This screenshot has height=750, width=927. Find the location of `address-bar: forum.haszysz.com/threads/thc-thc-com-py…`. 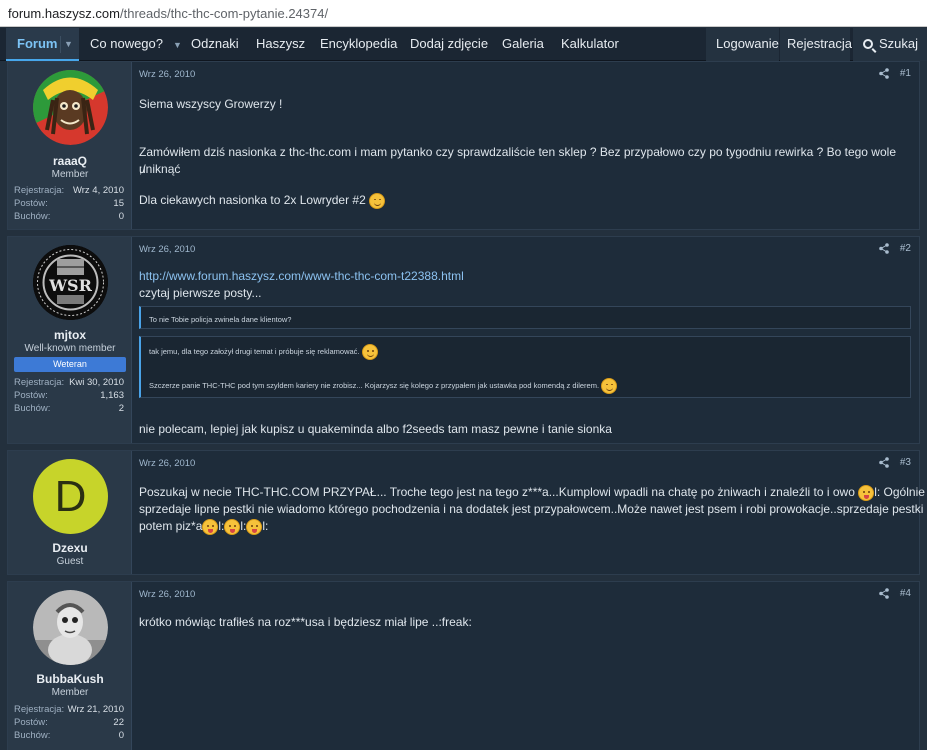

address-bar: forum.haszysz.com/threads/thc-thc-com-py… is located at coordinates (463, 13).